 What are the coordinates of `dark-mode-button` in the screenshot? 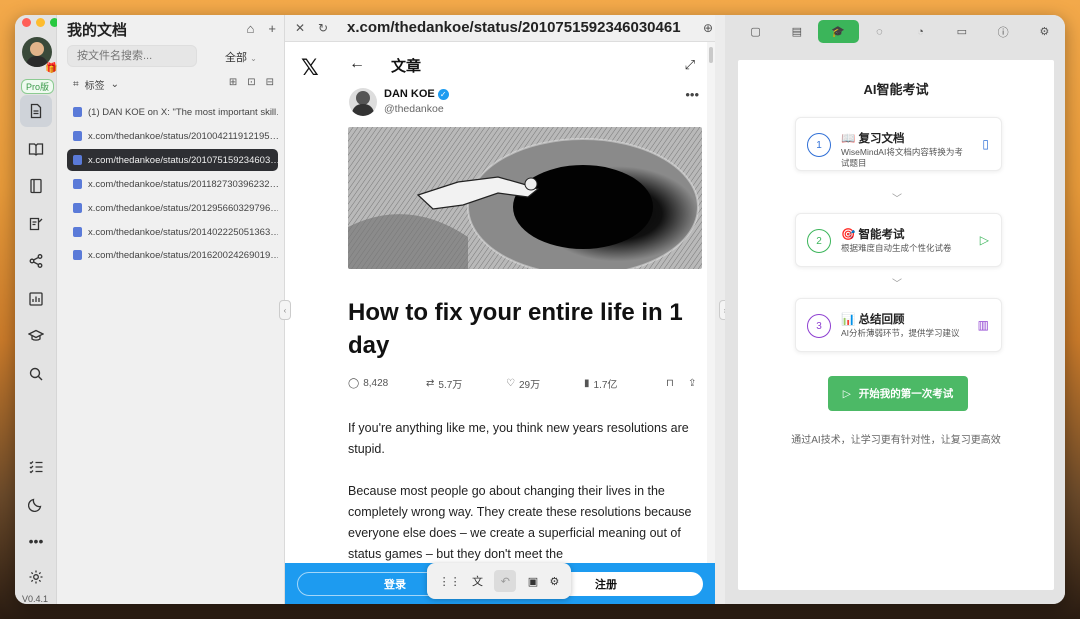 It's located at (36, 504).